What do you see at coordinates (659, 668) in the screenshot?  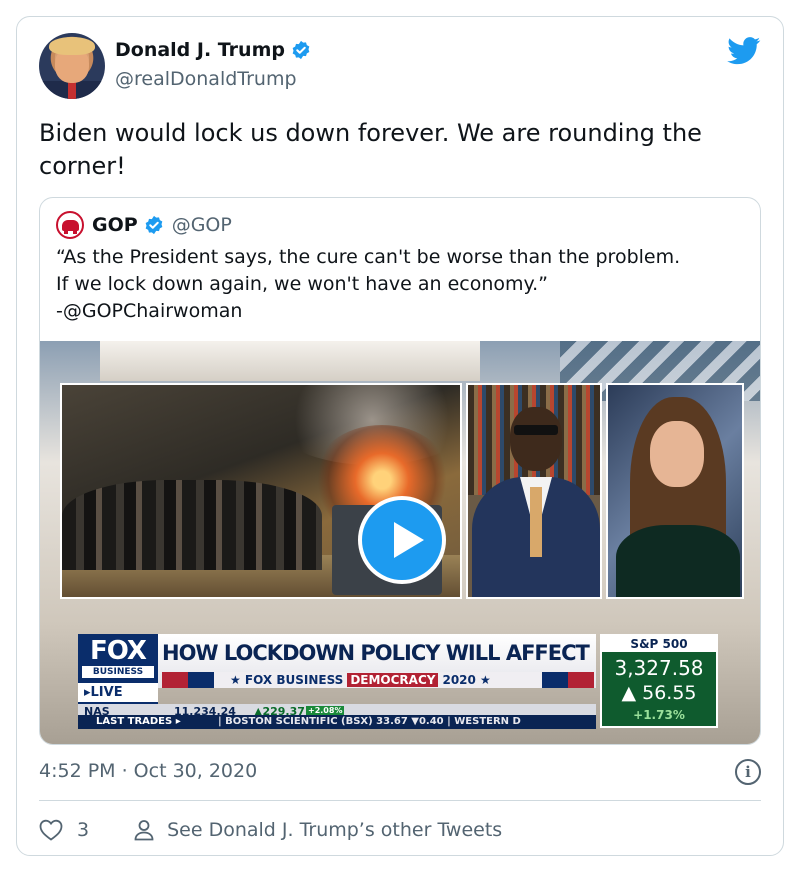 I see `sp500-value: 3,327.58` at bounding box center [659, 668].